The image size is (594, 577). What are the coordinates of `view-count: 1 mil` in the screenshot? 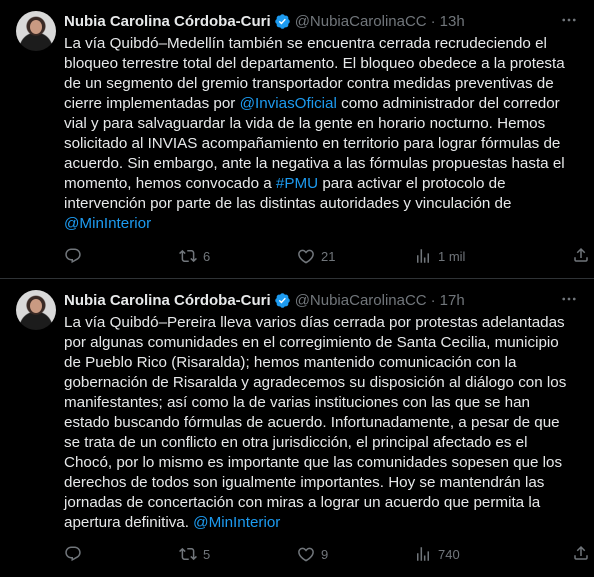 It's located at (452, 256).